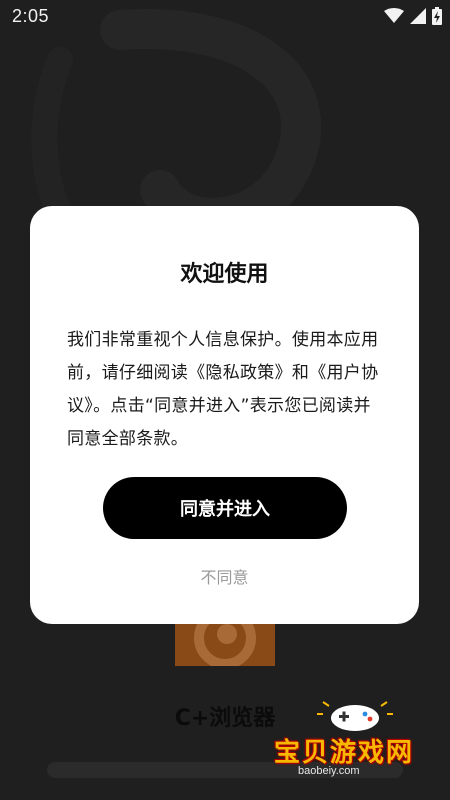  I want to click on status-bar: 2:05, so click(225, 17).